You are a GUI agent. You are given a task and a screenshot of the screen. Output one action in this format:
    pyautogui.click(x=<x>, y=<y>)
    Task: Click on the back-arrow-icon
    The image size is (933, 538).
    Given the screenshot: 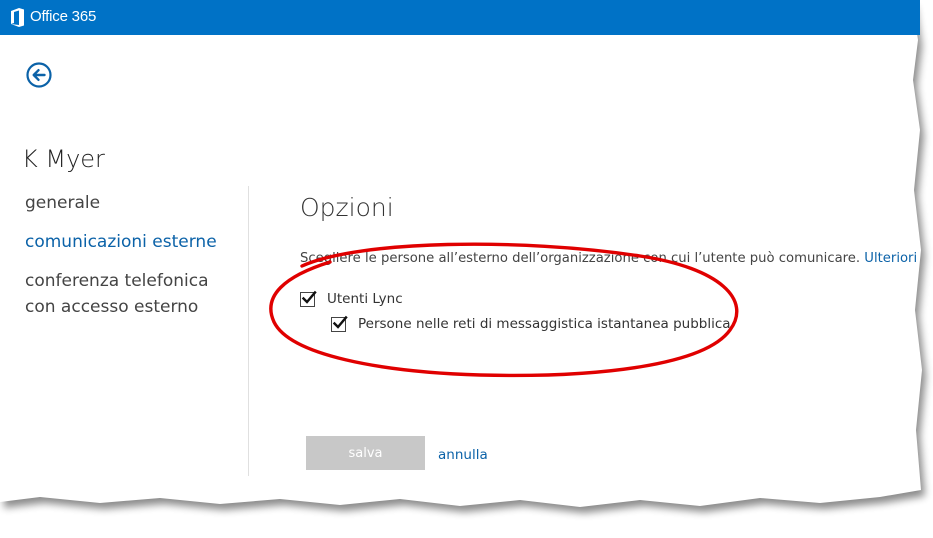 What is the action you would take?
    pyautogui.click(x=39, y=75)
    